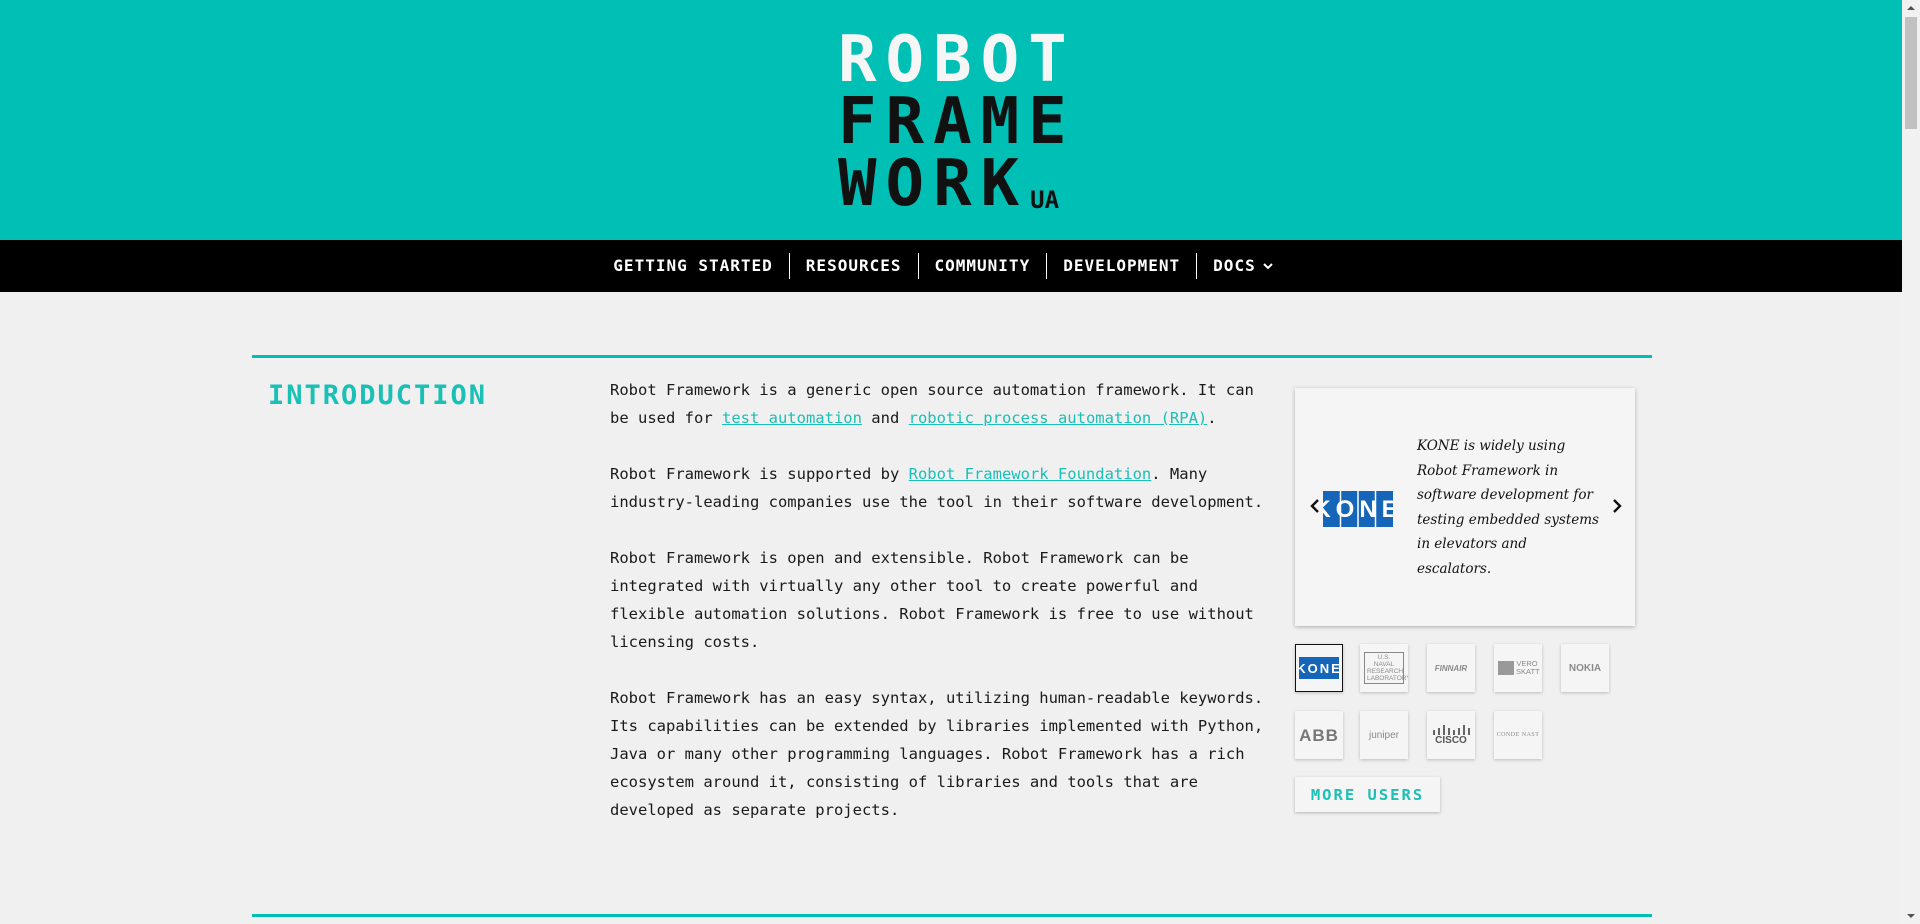 This screenshot has width=1920, height=924. I want to click on user-thumb-juniper: JUNIPER, so click(1384, 735).